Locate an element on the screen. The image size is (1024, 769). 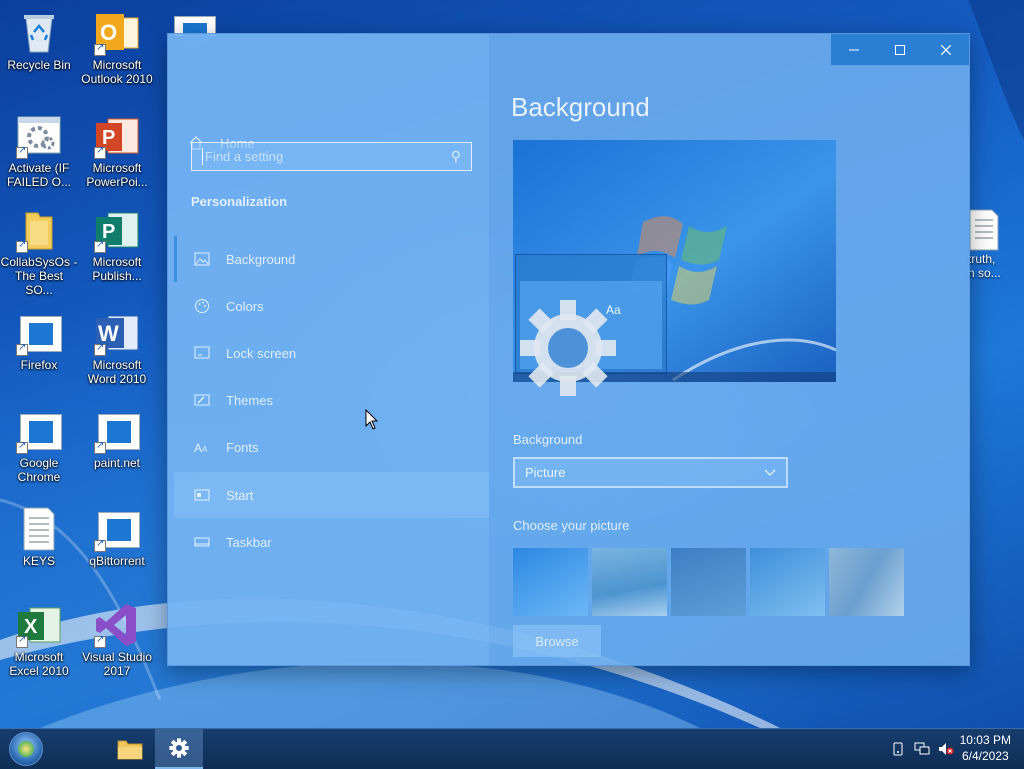
activate-icon is located at coordinates (39, 136).